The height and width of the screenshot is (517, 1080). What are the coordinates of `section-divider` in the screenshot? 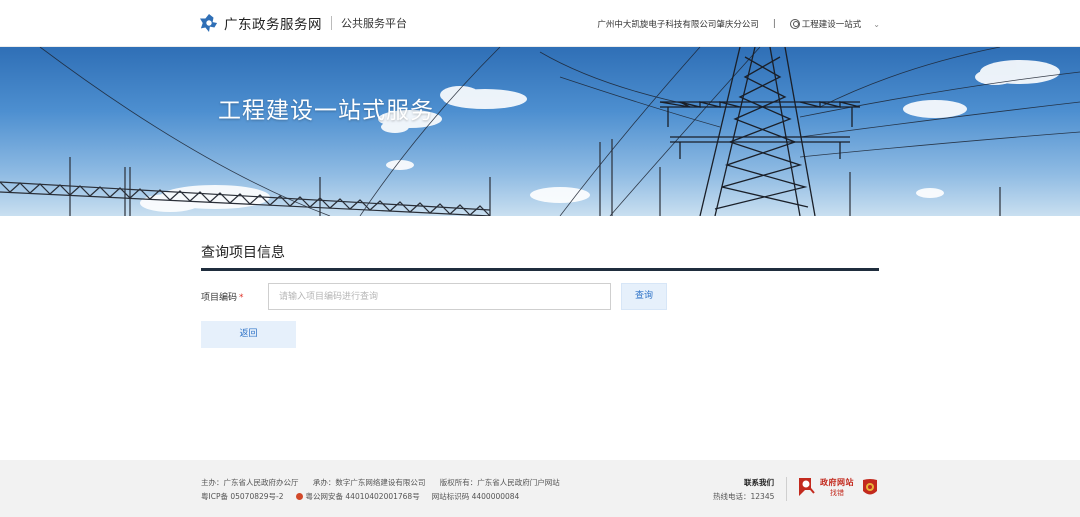 It's located at (540, 269).